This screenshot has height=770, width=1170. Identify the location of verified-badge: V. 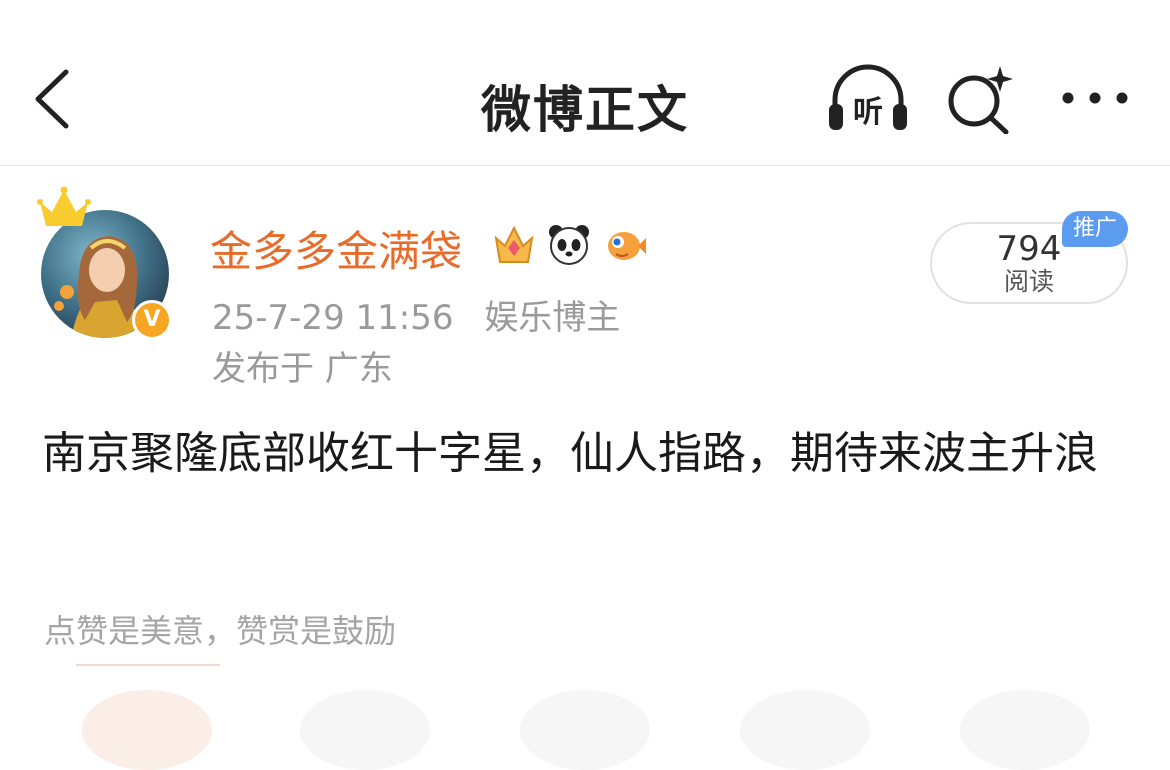
(152, 320).